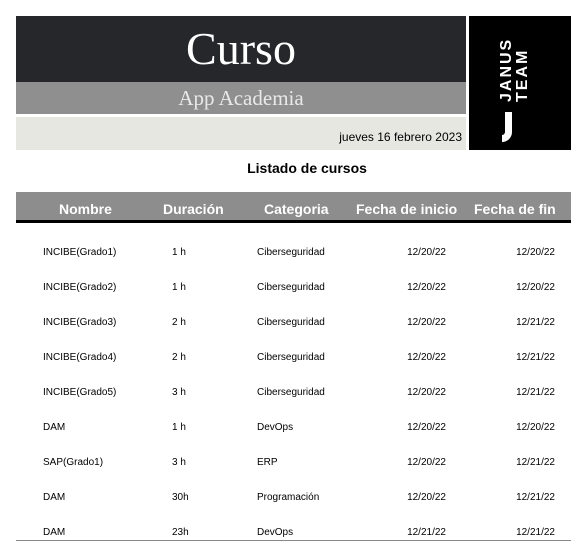 The width and height of the screenshot is (580, 547). What do you see at coordinates (267, 462) in the screenshot?
I see `cell-categoria: ERP` at bounding box center [267, 462].